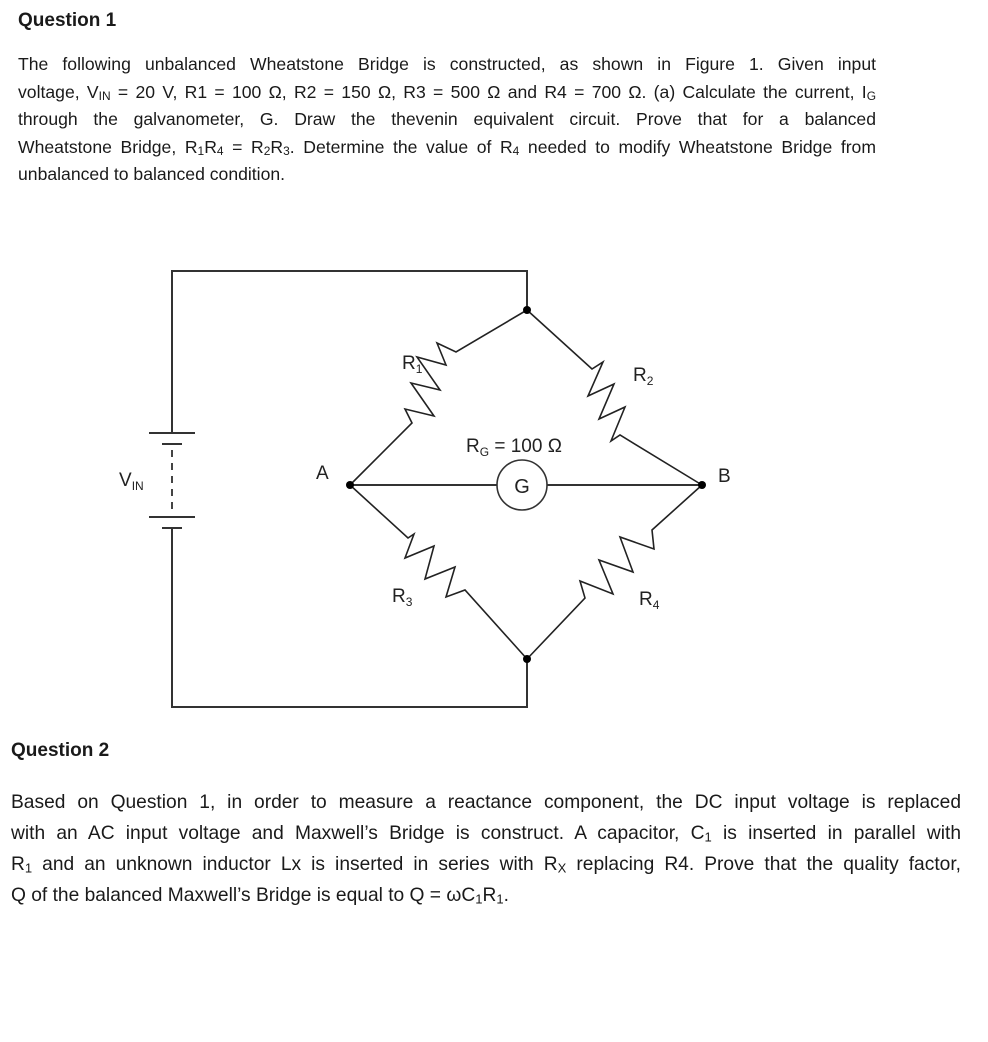 The height and width of the screenshot is (1042, 988). I want to click on r3-label: R3, so click(402, 597).